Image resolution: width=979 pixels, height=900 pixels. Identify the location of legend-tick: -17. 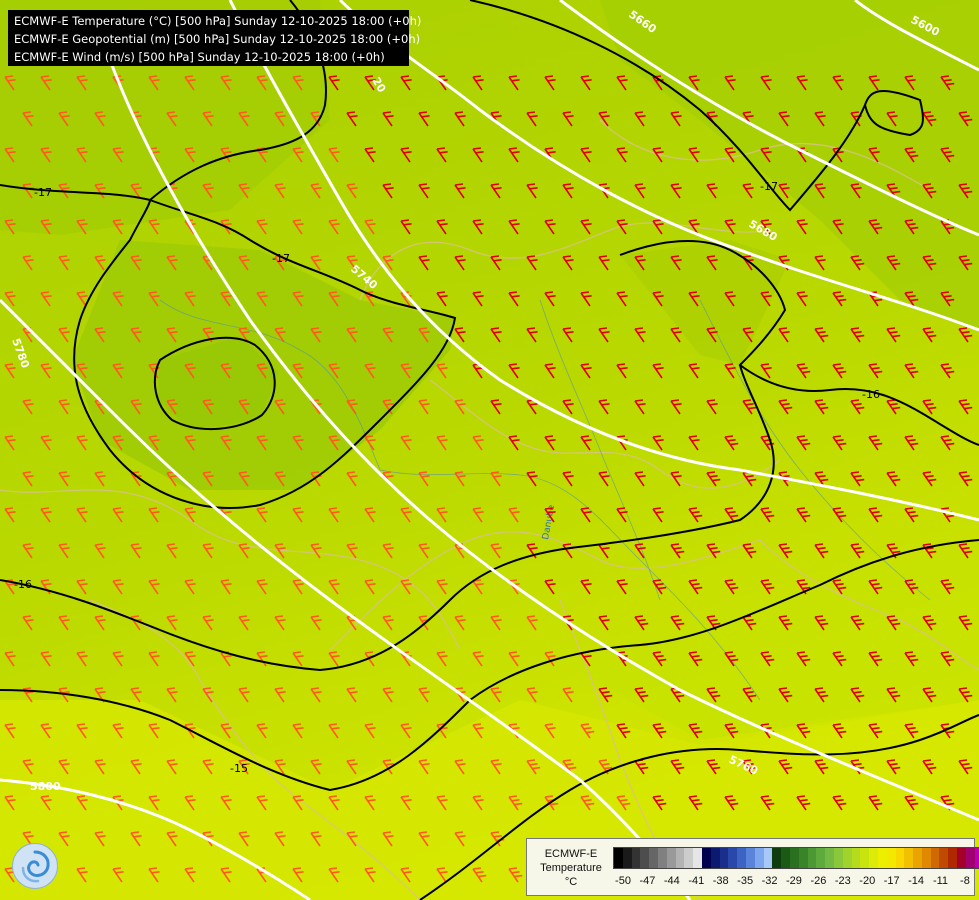
(891, 881).